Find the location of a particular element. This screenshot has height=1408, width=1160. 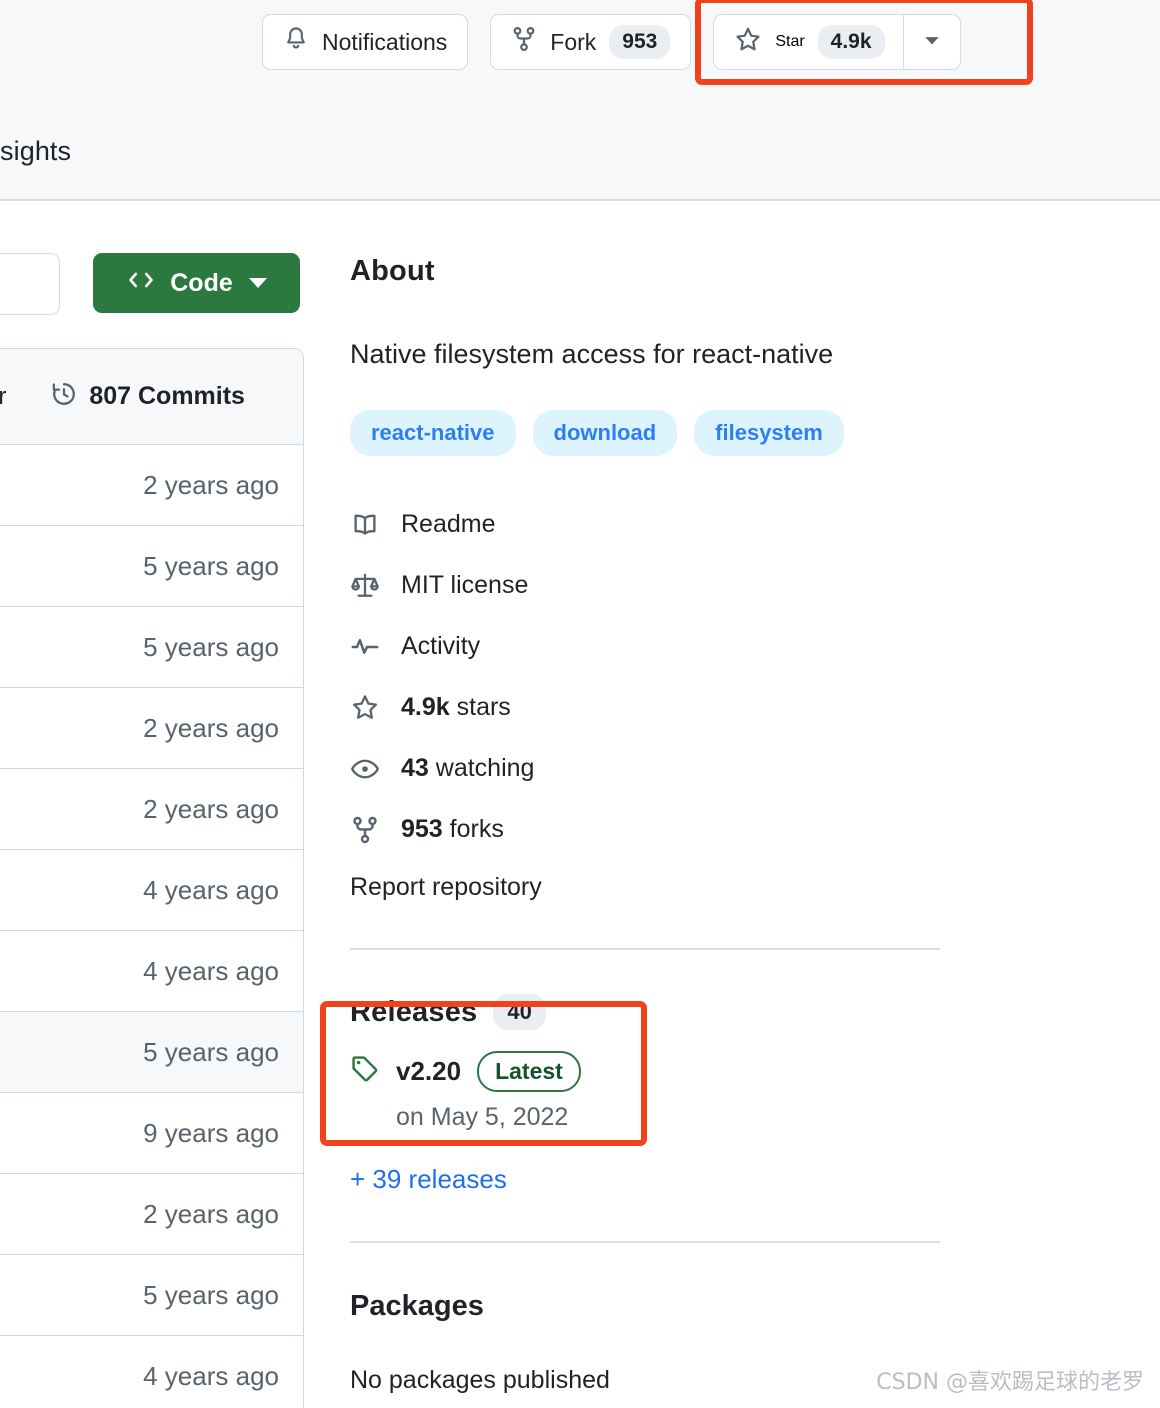

topic-tag-download: download is located at coordinates (605, 433).